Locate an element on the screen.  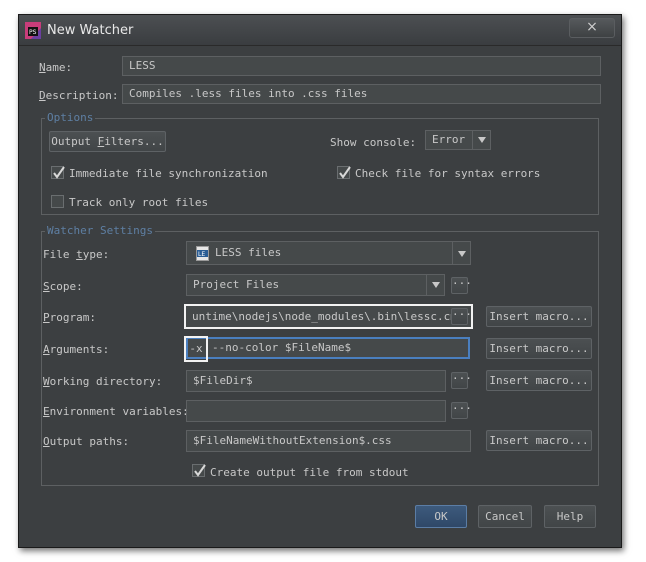
immediate-sync-label: Immediate file synchronization is located at coordinates (168, 173).